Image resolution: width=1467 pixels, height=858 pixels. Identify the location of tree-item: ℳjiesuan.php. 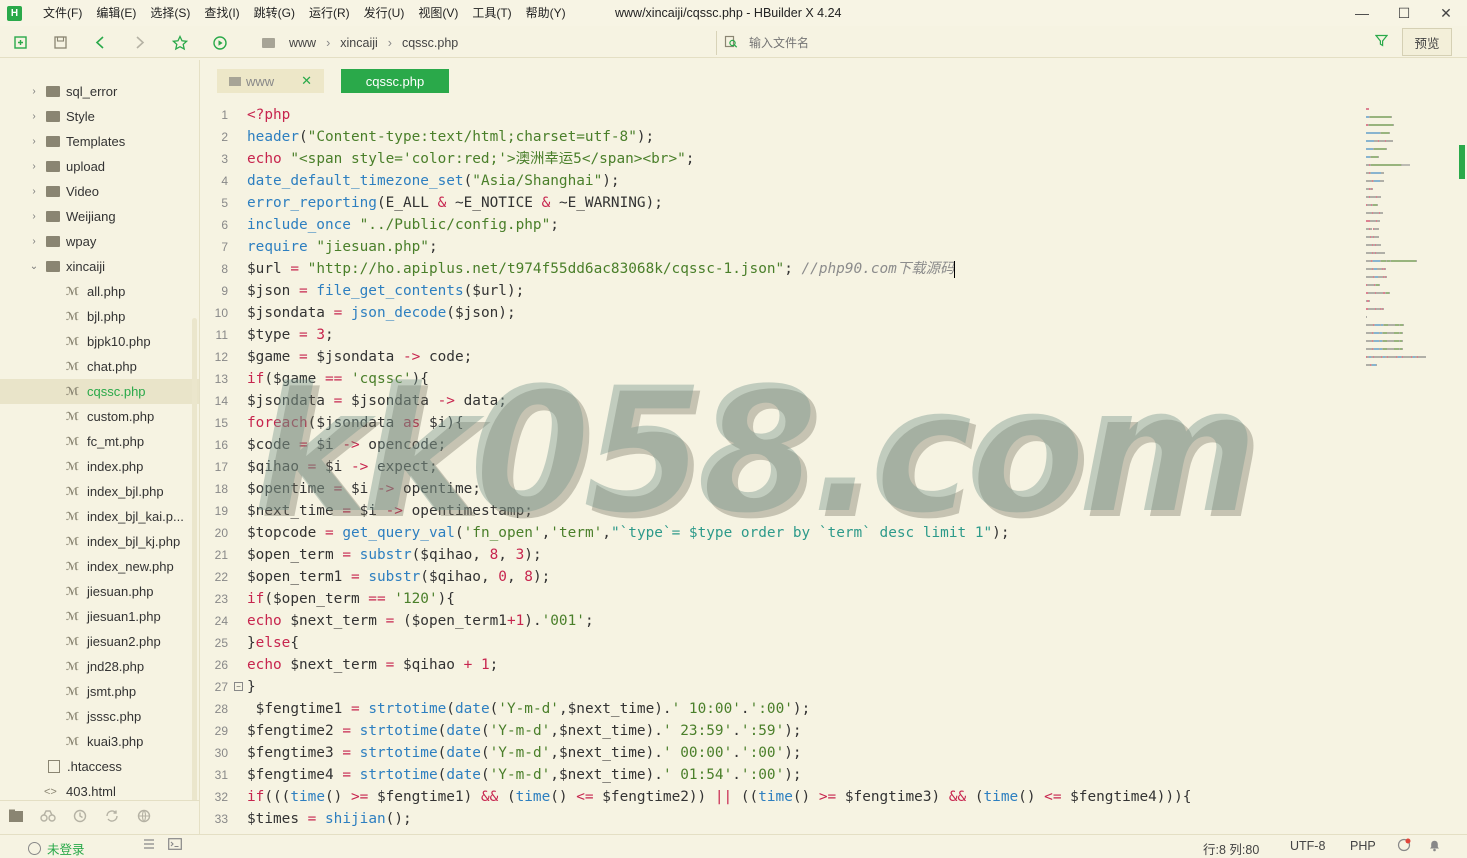
(99, 591).